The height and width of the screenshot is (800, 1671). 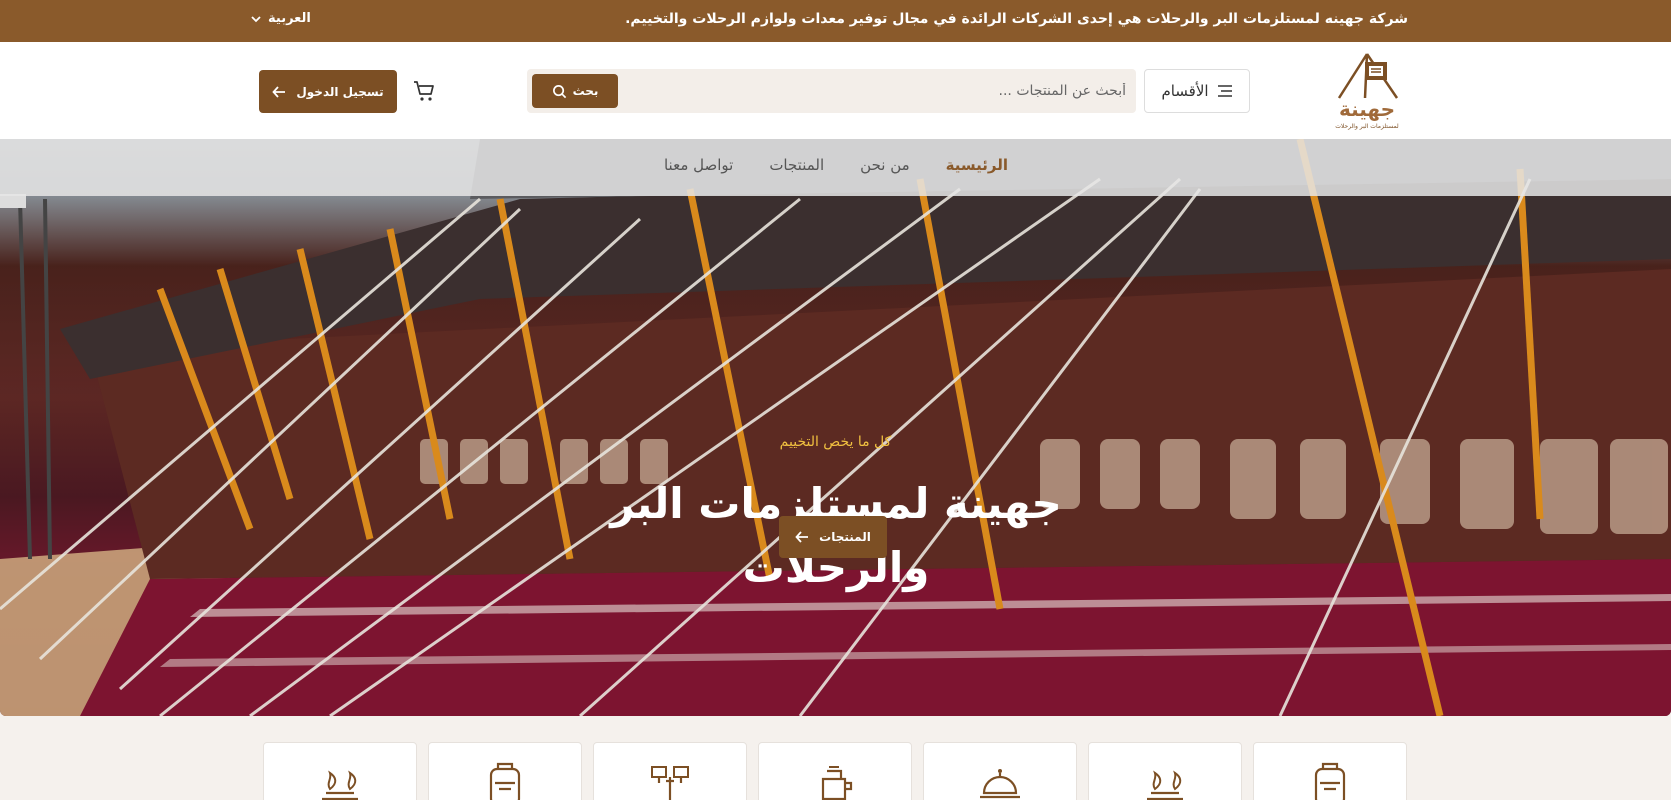 I want to click on chevron-down-icon, so click(x=256, y=18).